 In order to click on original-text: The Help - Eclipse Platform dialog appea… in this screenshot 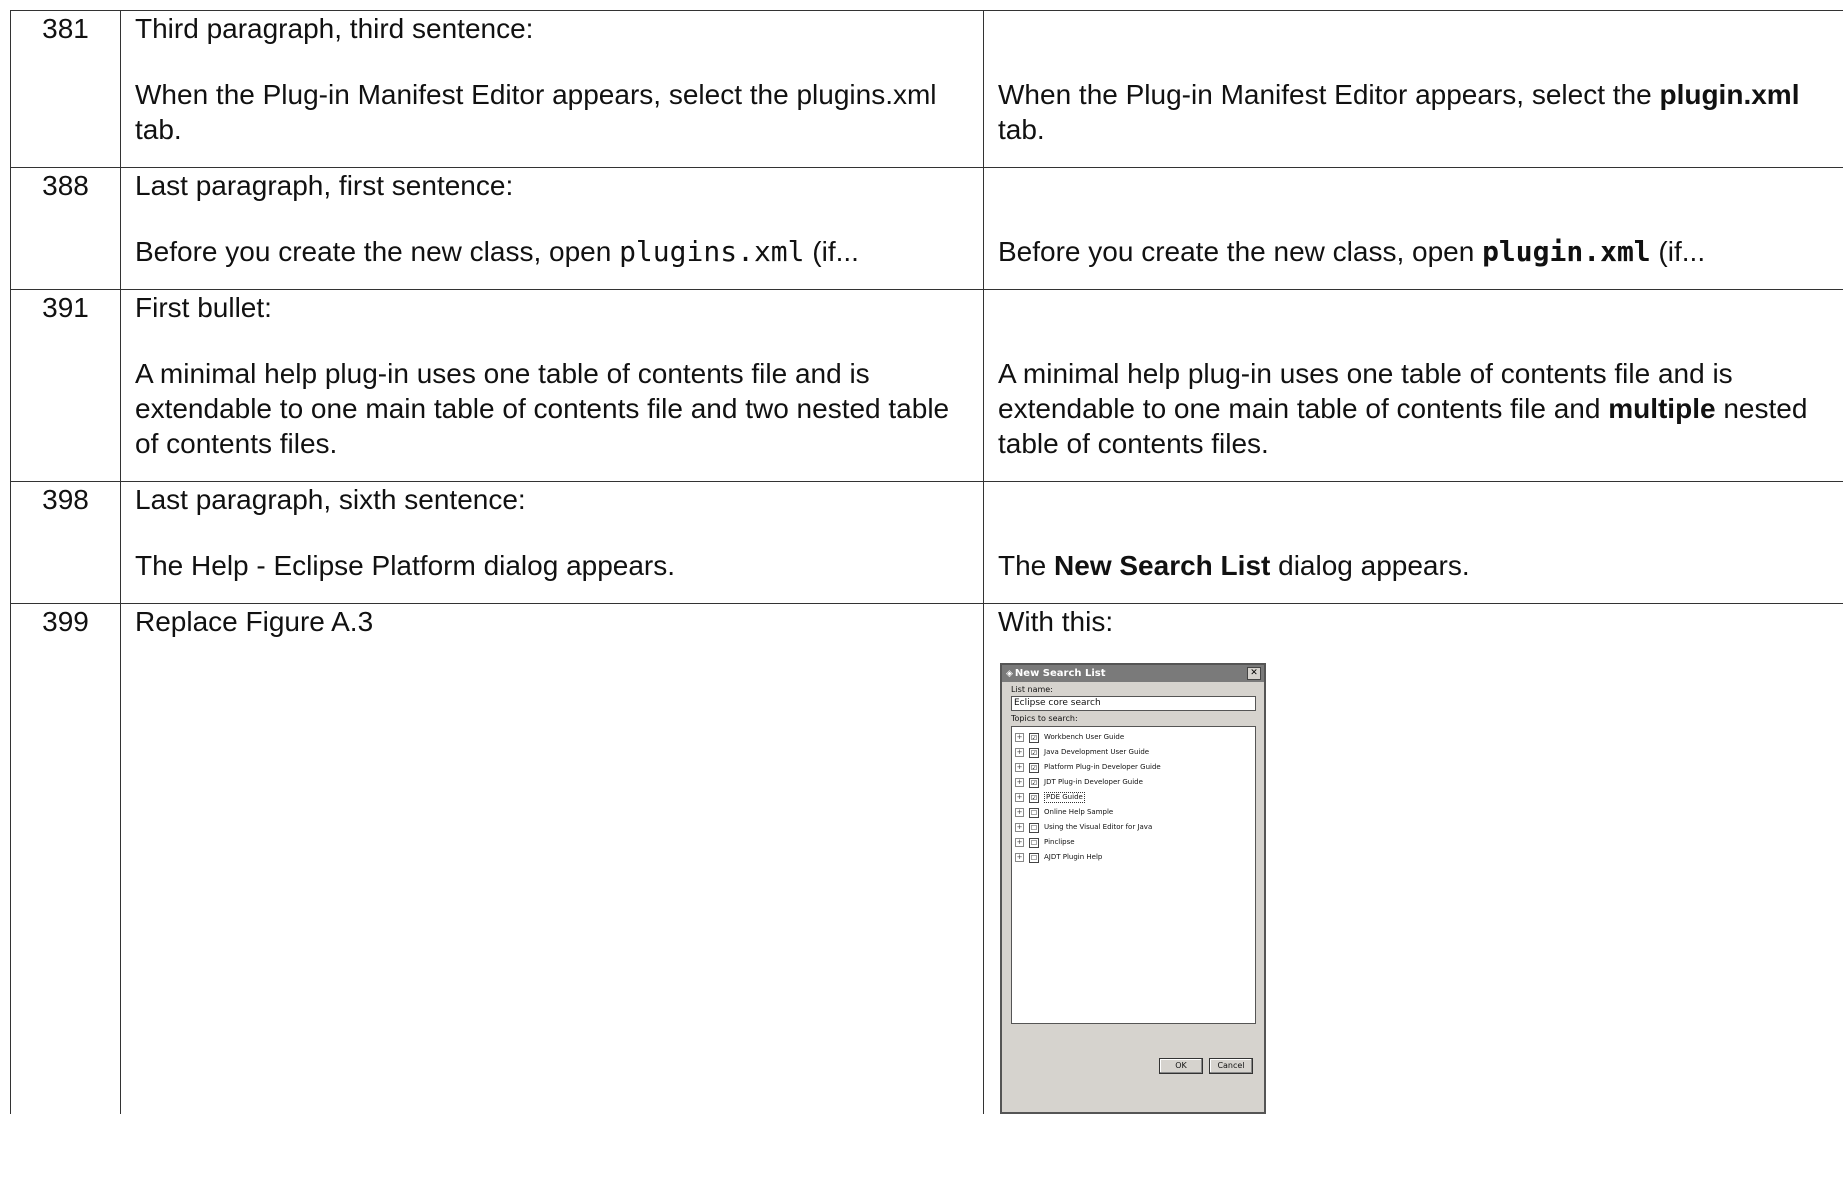, I will do `click(405, 565)`.